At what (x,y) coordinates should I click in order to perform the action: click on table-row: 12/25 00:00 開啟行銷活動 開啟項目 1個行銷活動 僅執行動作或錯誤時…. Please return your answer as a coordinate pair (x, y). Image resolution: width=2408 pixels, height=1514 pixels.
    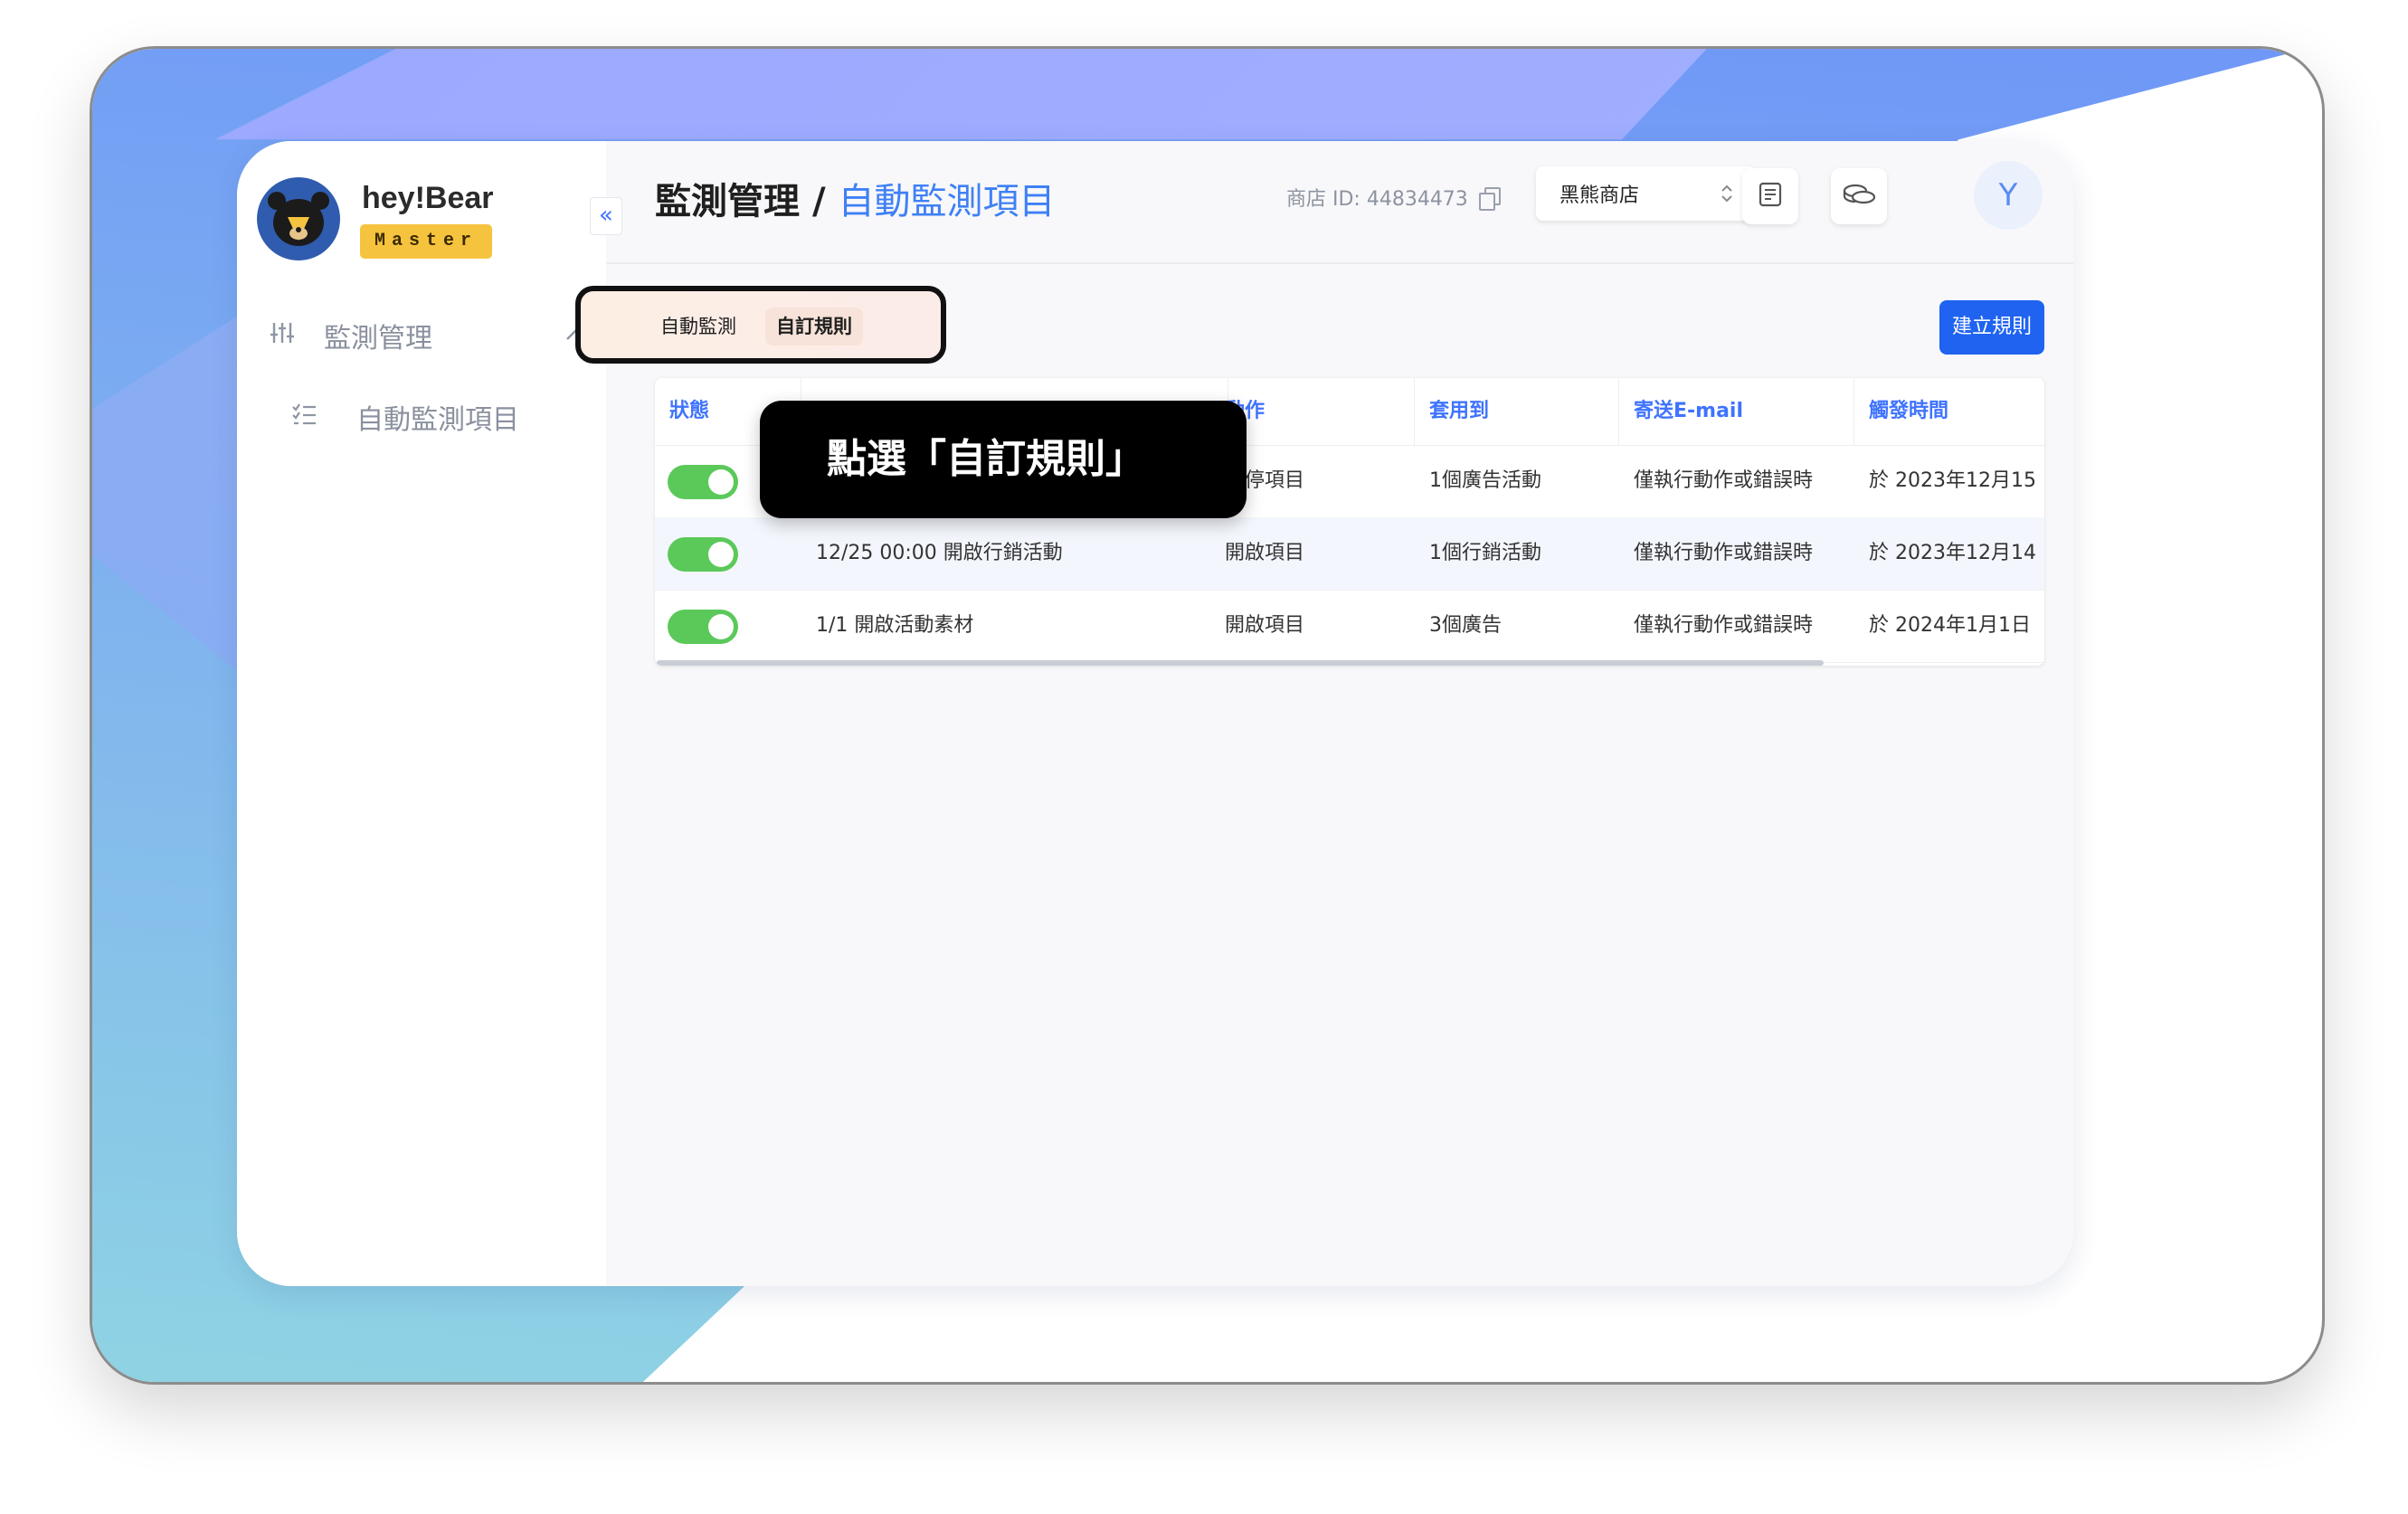
    Looking at the image, I should click on (1349, 554).